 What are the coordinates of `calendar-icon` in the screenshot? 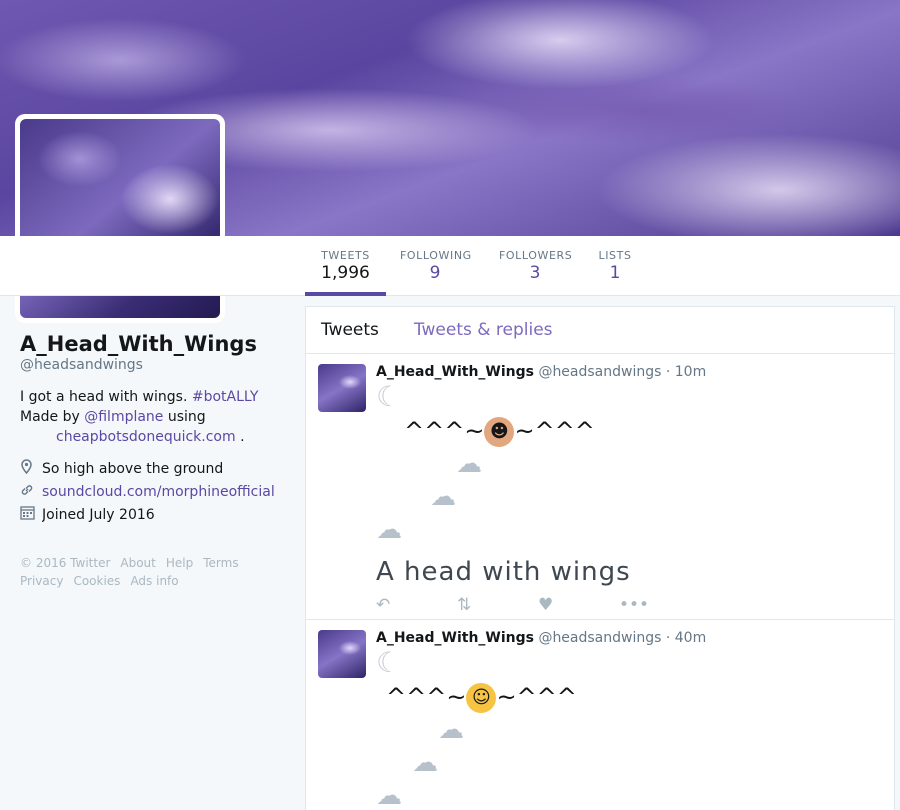 It's located at (31, 514).